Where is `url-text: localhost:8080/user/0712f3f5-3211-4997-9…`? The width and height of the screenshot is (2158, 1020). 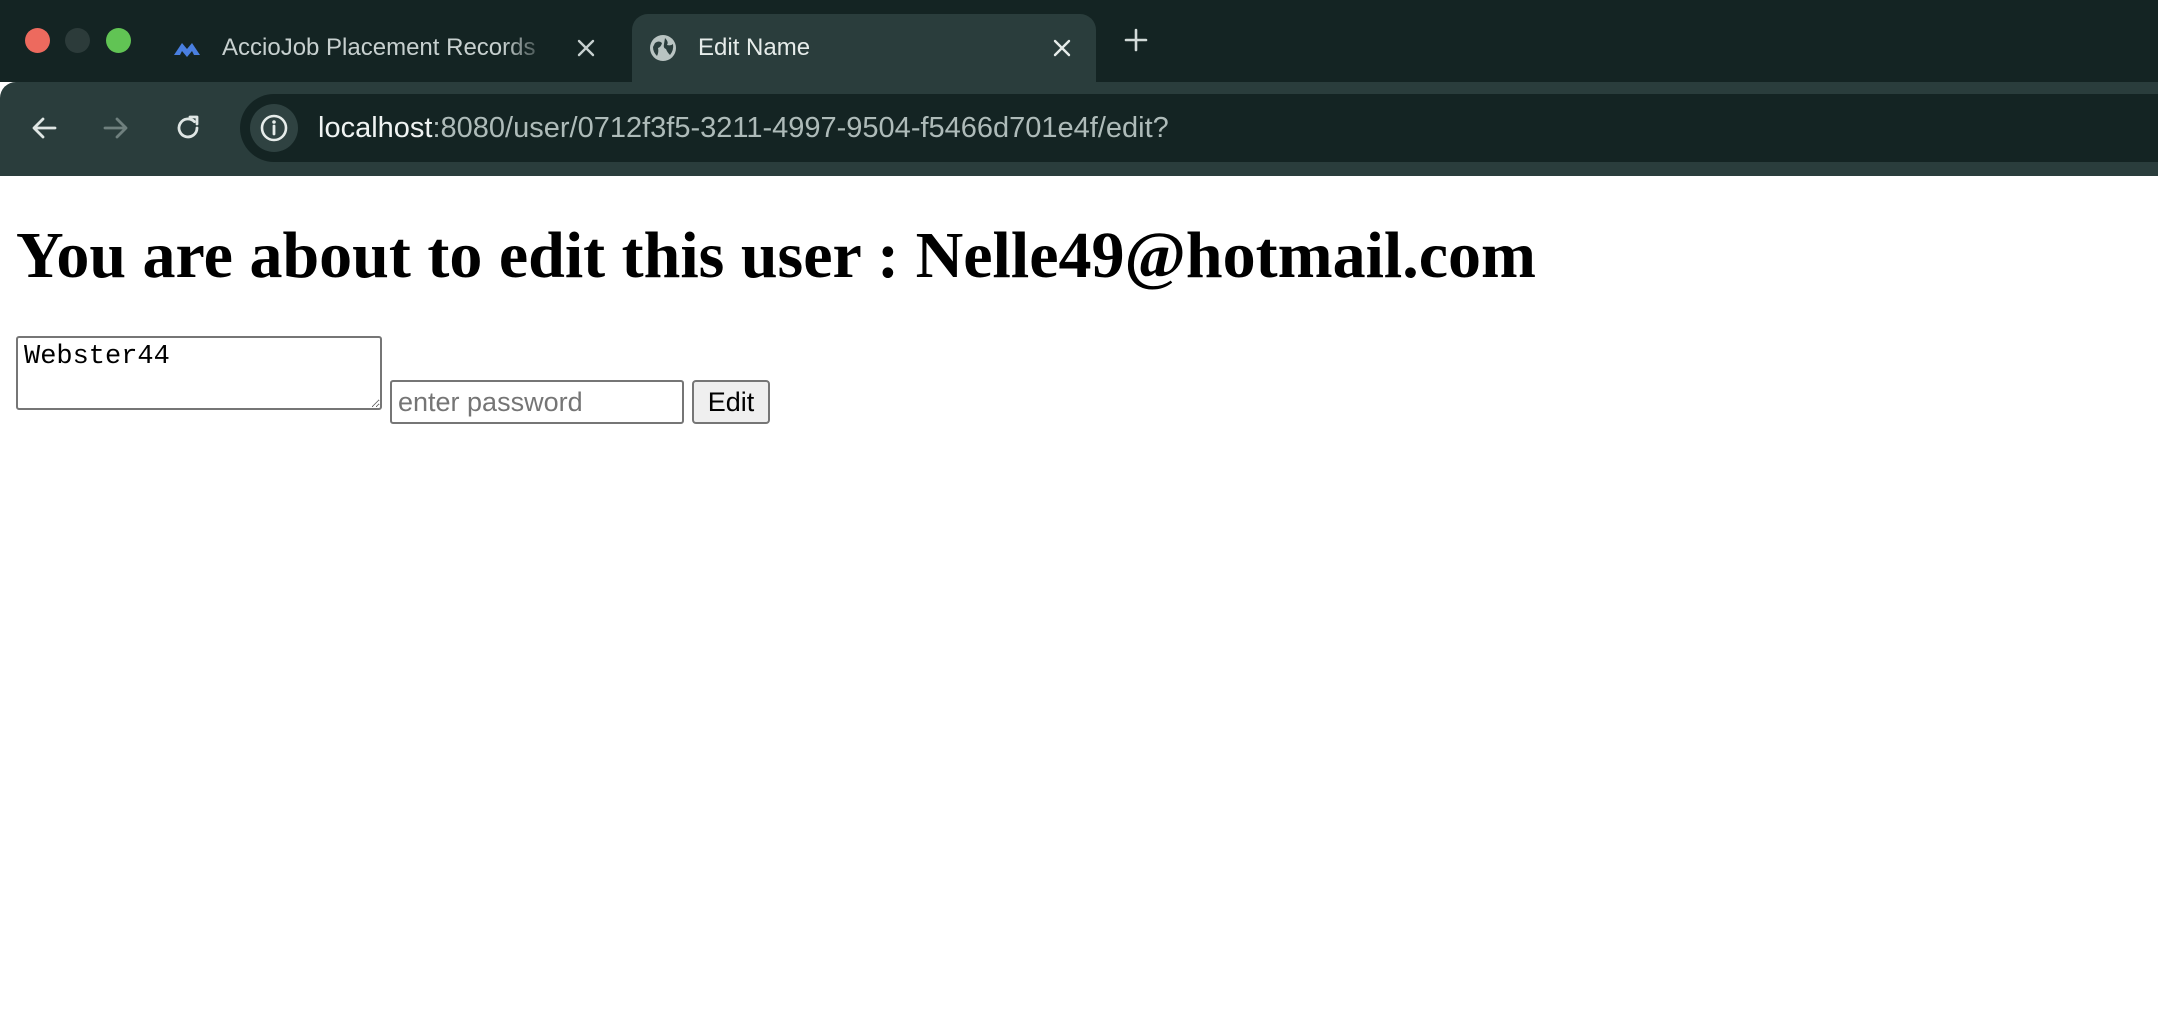 url-text: localhost:8080/user/0712f3f5-3211-4997-9… is located at coordinates (743, 128).